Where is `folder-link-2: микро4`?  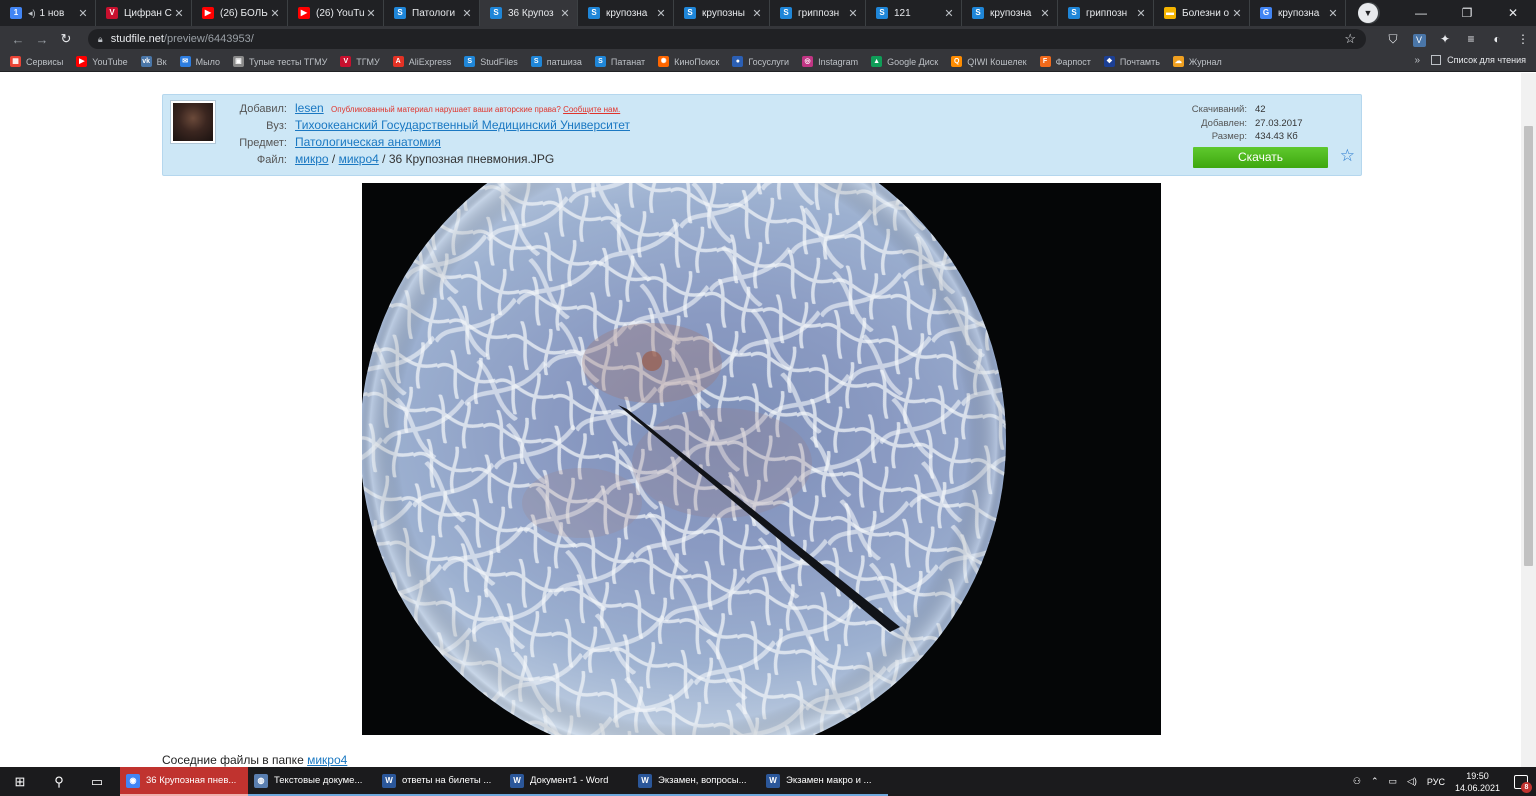 folder-link-2: микро4 is located at coordinates (359, 159).